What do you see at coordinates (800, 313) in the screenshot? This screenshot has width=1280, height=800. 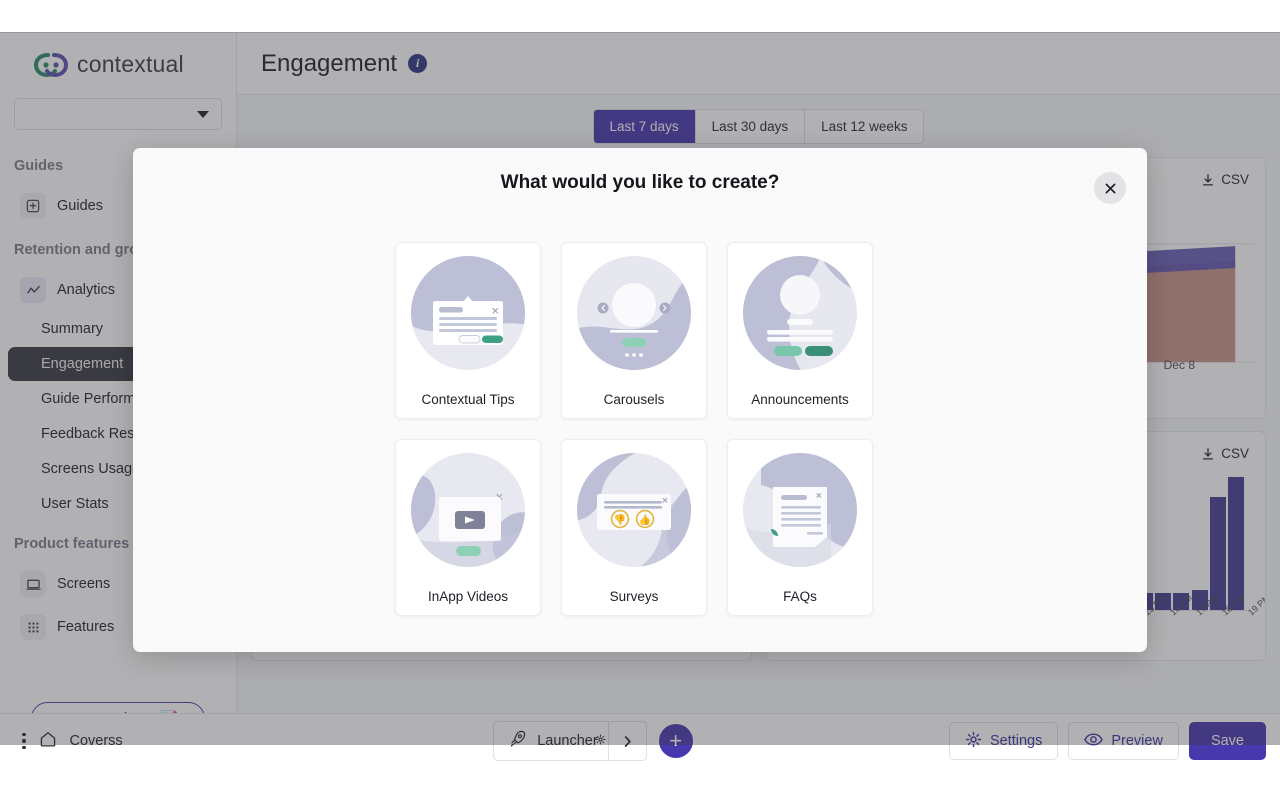 I see `announcement-art` at bounding box center [800, 313].